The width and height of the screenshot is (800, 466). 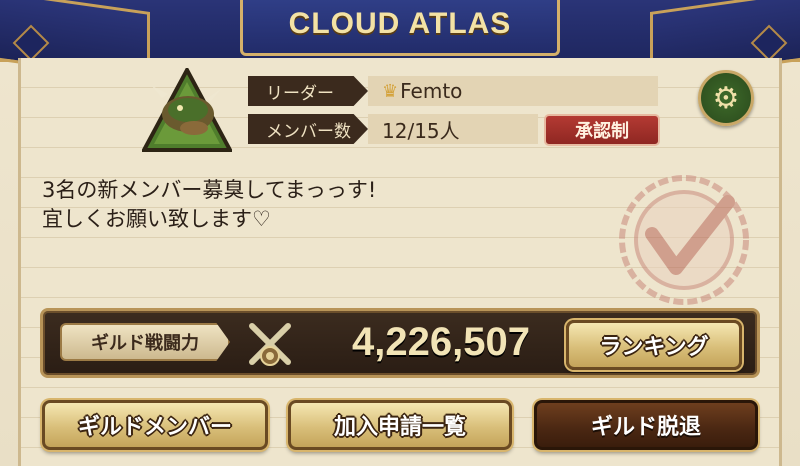 I want to click on approved-stamp-icon, so click(x=684, y=240).